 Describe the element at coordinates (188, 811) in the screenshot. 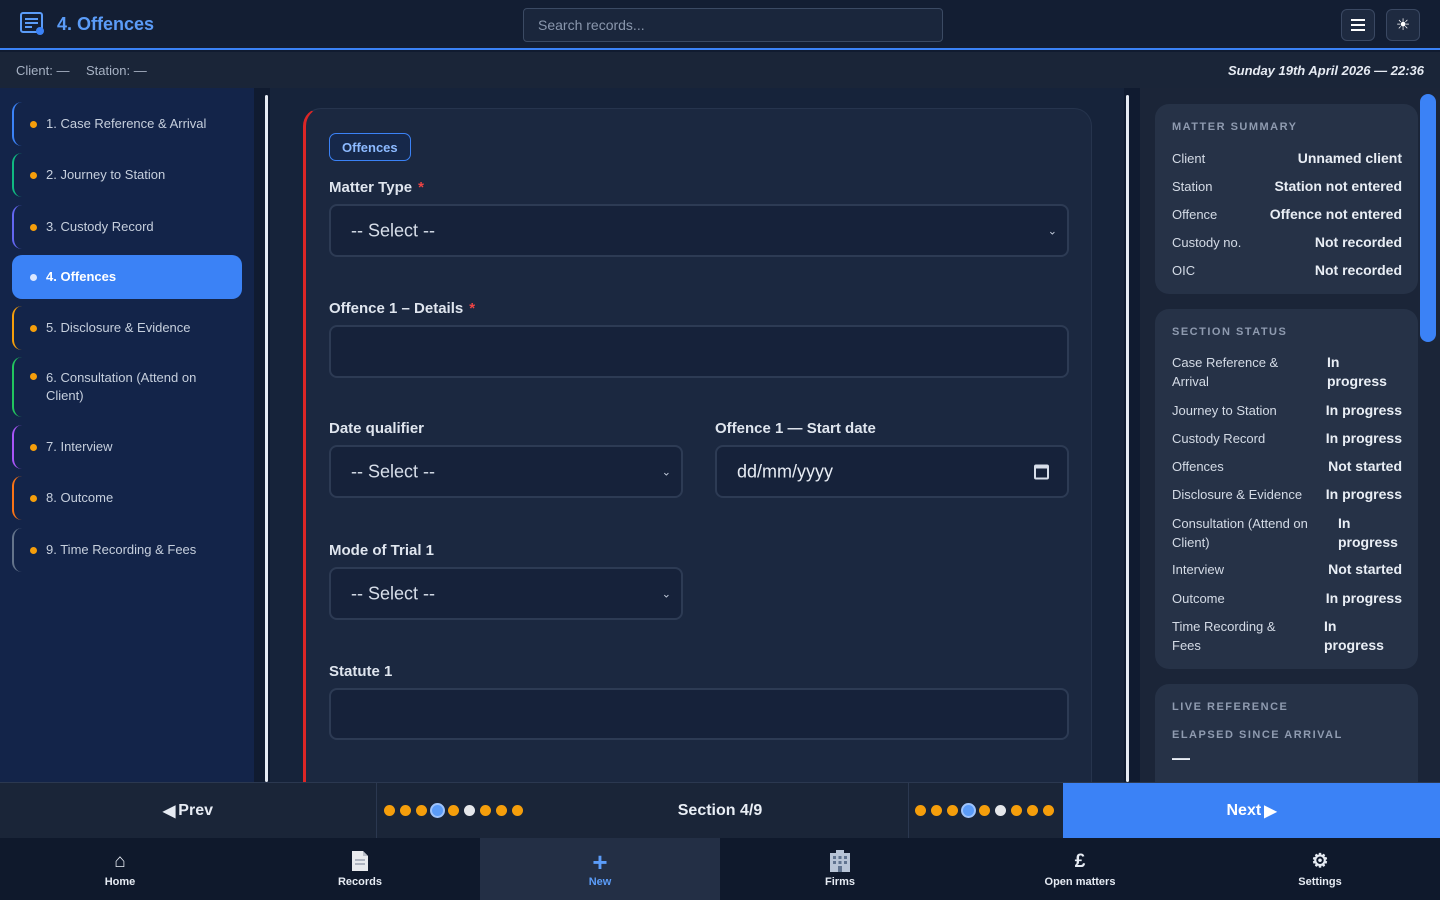

I see `prev-button: ◀ Prev` at that location.